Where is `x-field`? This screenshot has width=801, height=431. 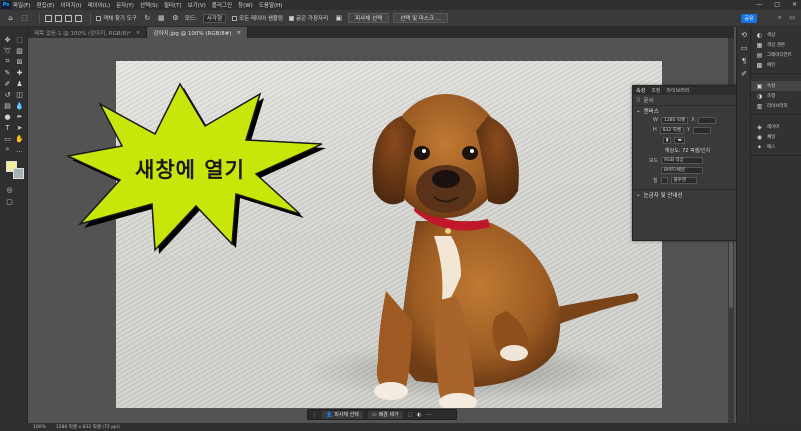
x-field is located at coordinates (706, 120).